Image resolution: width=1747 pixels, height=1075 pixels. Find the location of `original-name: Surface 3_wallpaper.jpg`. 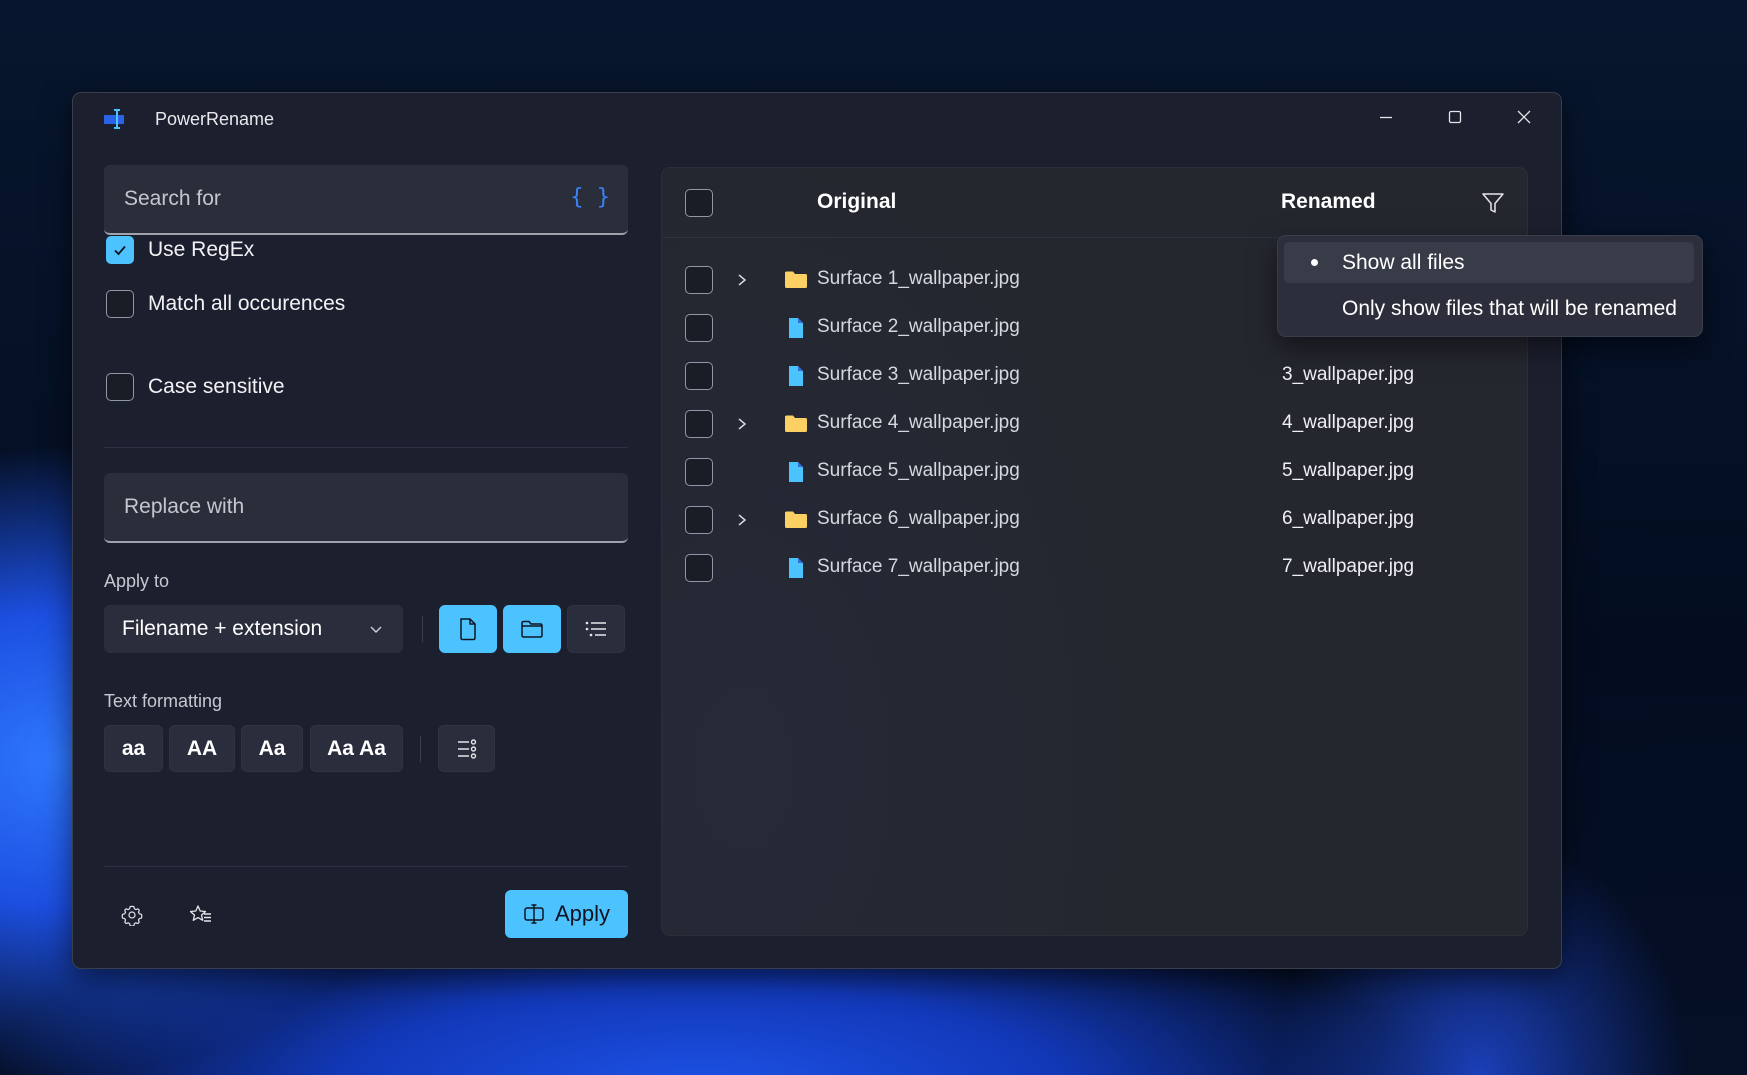

original-name: Surface 3_wallpaper.jpg is located at coordinates (918, 374).